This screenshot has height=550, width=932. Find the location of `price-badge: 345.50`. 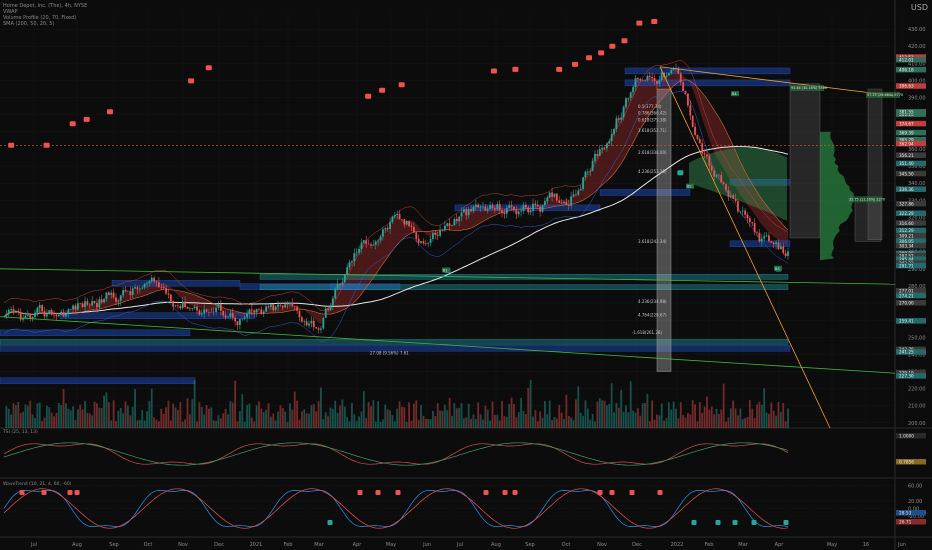

price-badge: 345.50 is located at coordinates (906, 173).